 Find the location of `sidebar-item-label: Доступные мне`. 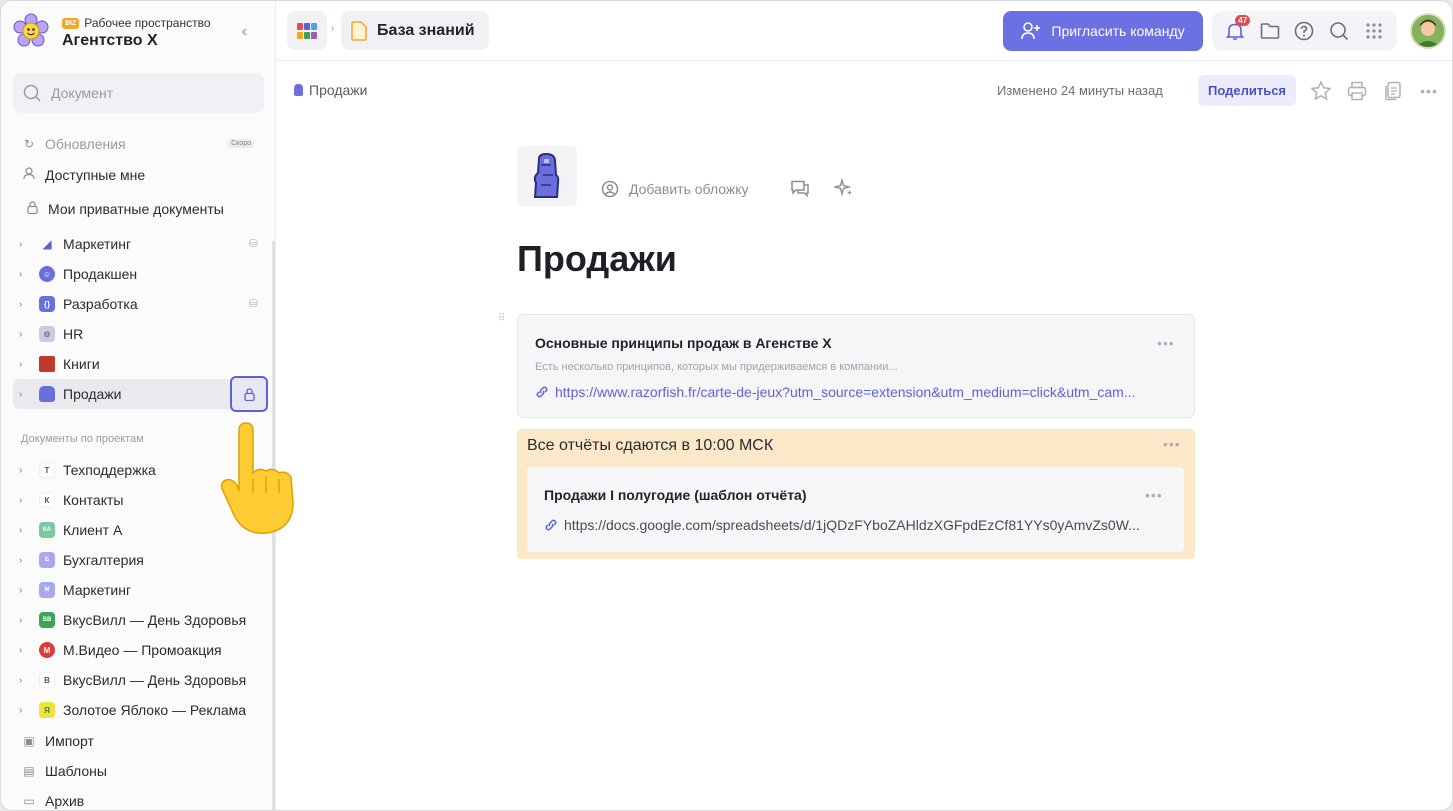

sidebar-item-label: Доступные мне is located at coordinates (95, 175).